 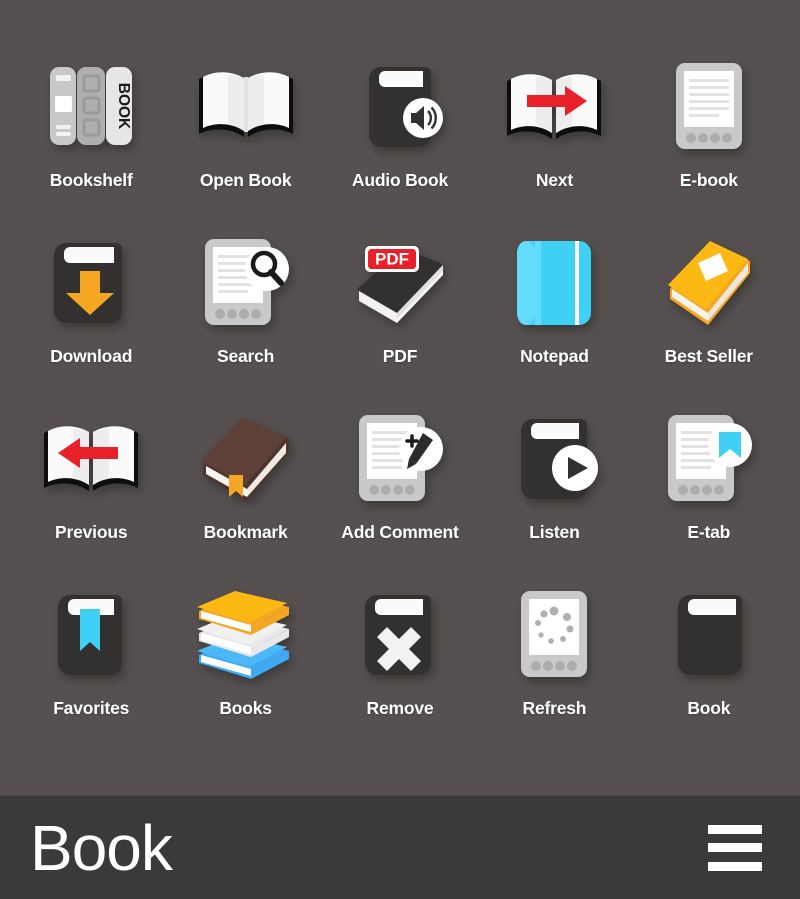 I want to click on grid-item-refresh: Refresh, so click(x=554, y=662).